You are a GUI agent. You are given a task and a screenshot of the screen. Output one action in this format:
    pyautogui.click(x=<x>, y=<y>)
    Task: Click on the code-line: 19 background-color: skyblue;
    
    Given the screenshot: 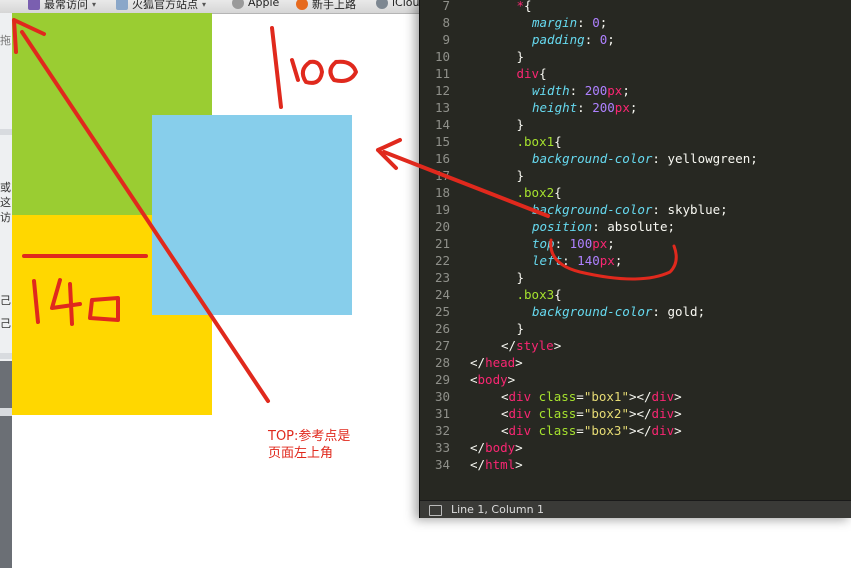 What is the action you would take?
    pyautogui.click(x=635, y=209)
    